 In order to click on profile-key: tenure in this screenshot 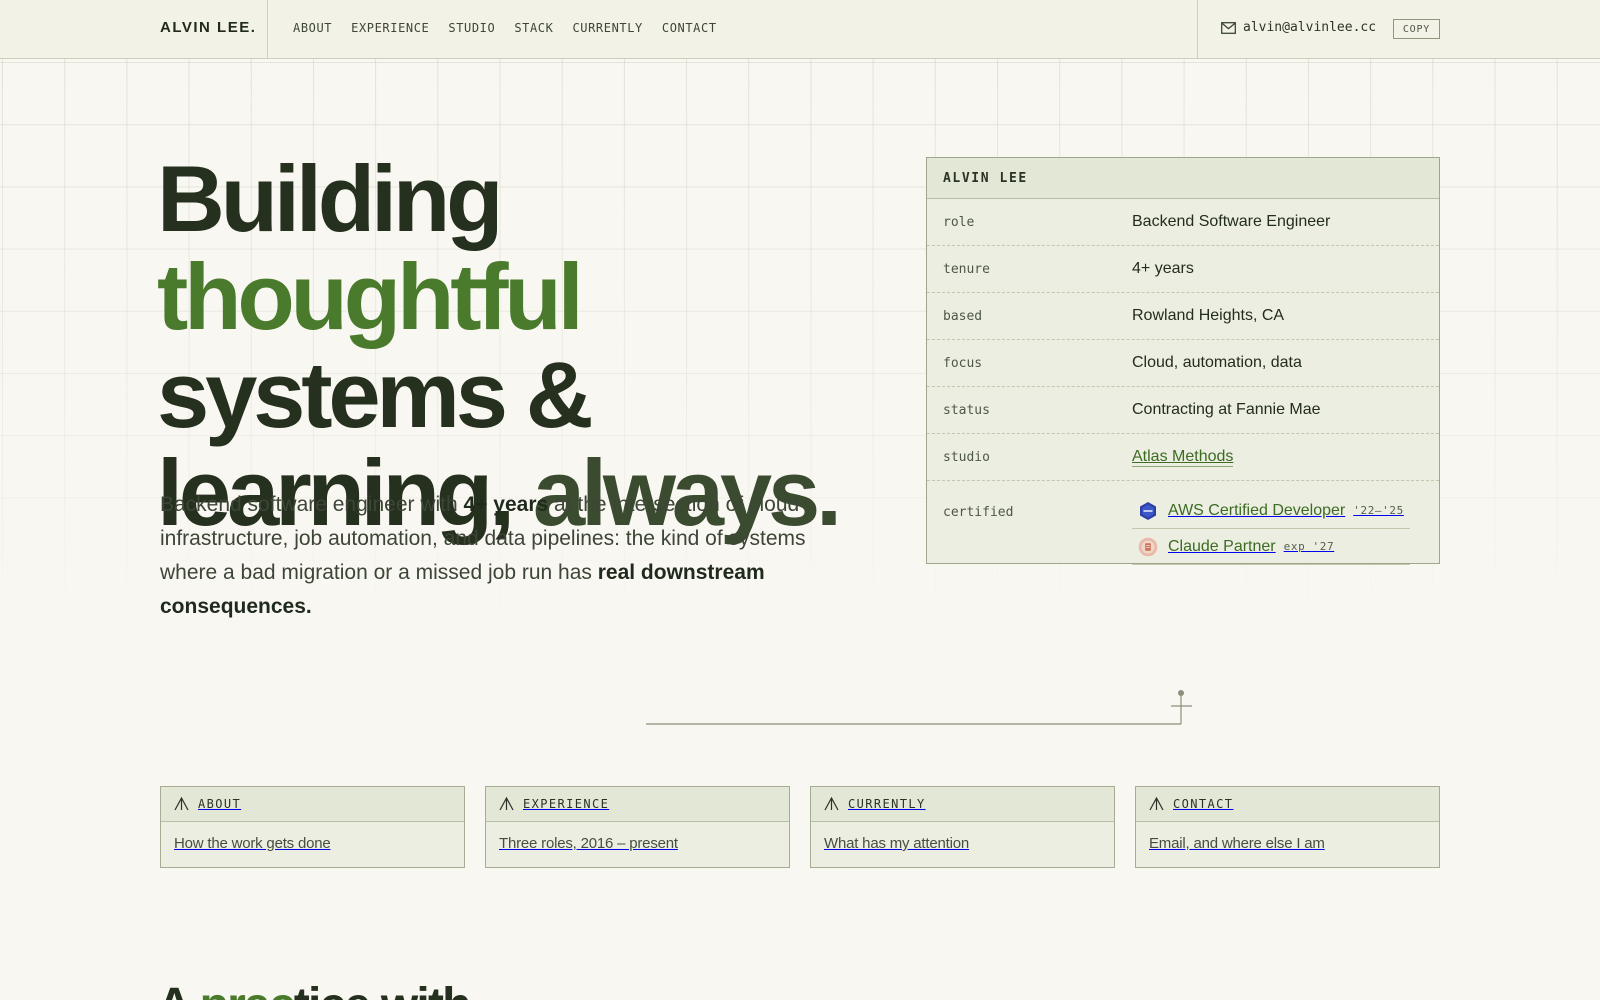, I will do `click(966, 269)`.